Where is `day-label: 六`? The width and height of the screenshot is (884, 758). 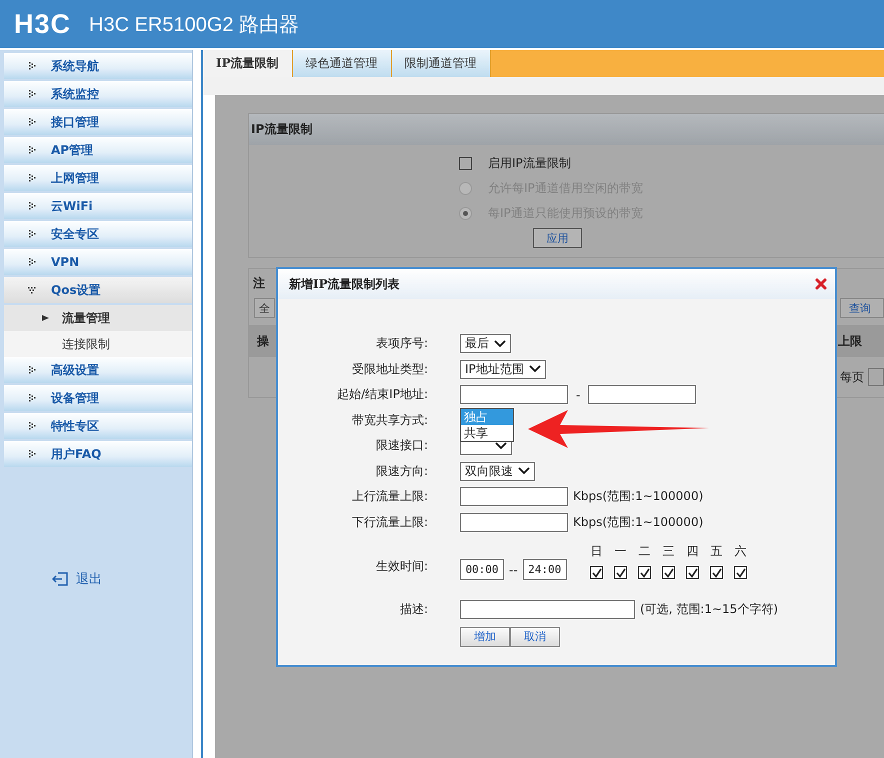
day-label: 六 is located at coordinates (740, 551).